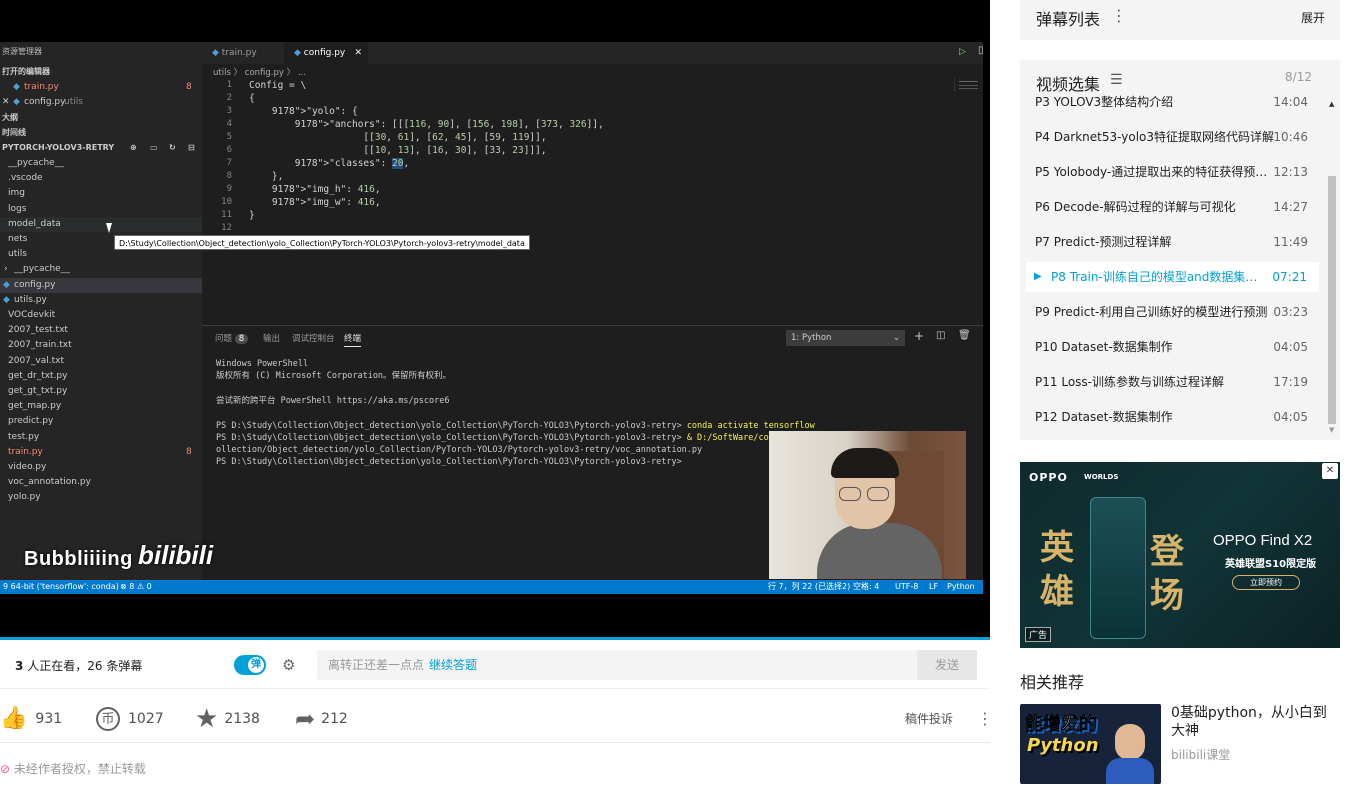 The image size is (1354, 790). I want to click on episode-item: P12 Dataset-数据集制作 04:05, so click(1170, 417).